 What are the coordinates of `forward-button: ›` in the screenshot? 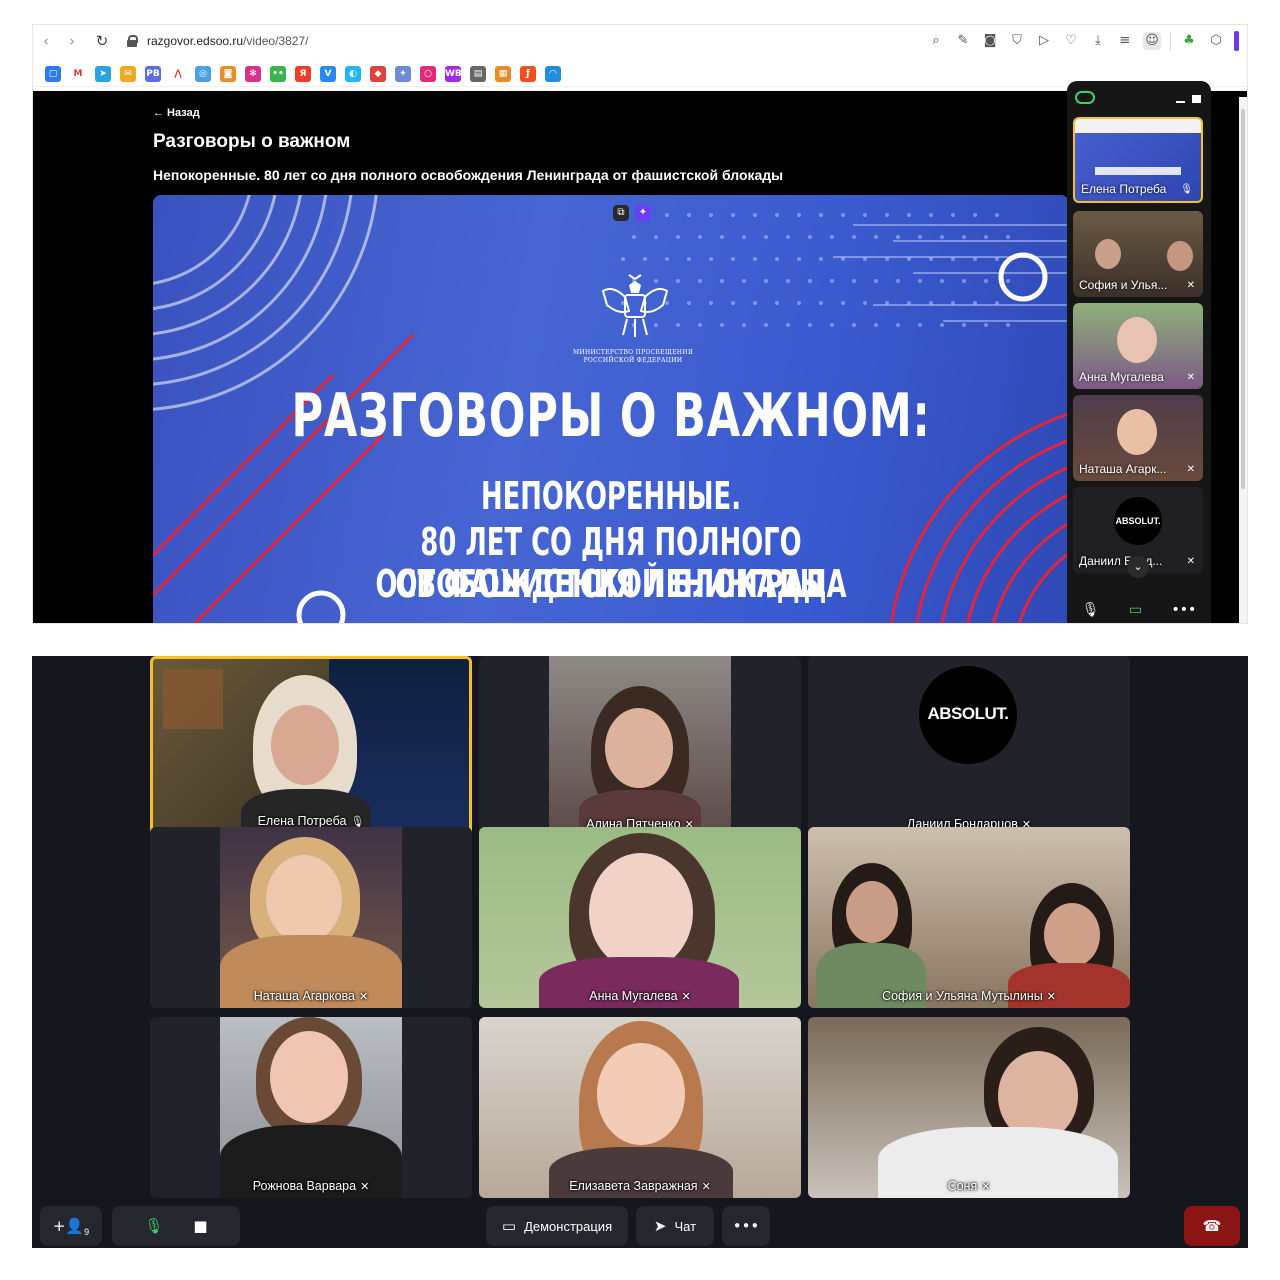 It's located at (72, 41).